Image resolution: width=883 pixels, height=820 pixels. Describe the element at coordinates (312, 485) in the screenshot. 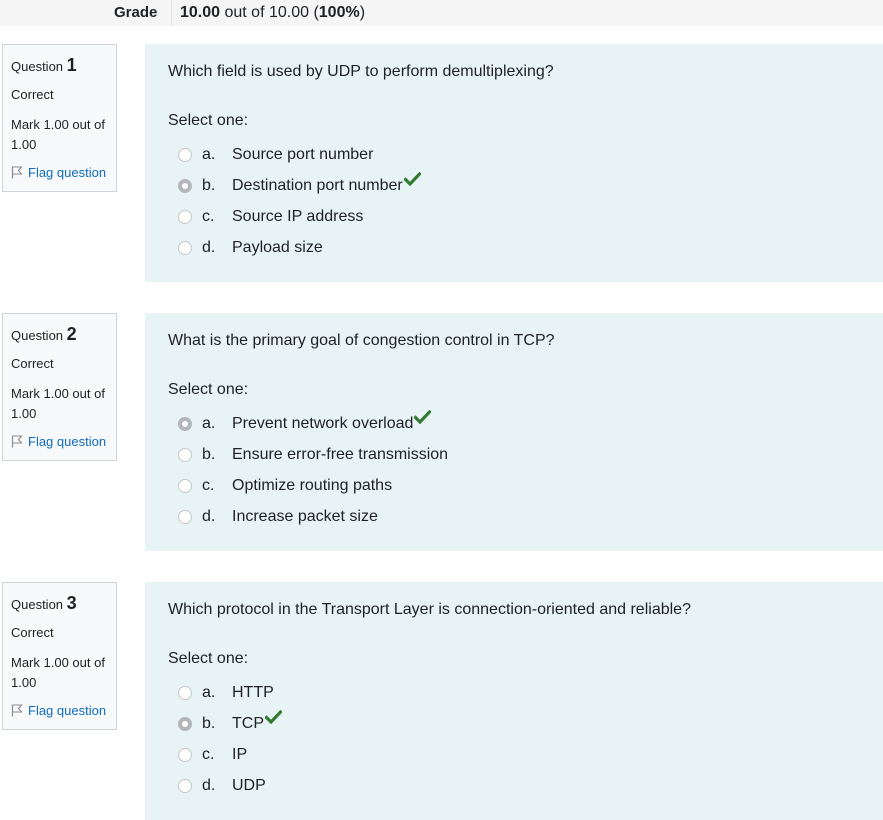

I see `answer-text: Optimize routing paths` at that location.